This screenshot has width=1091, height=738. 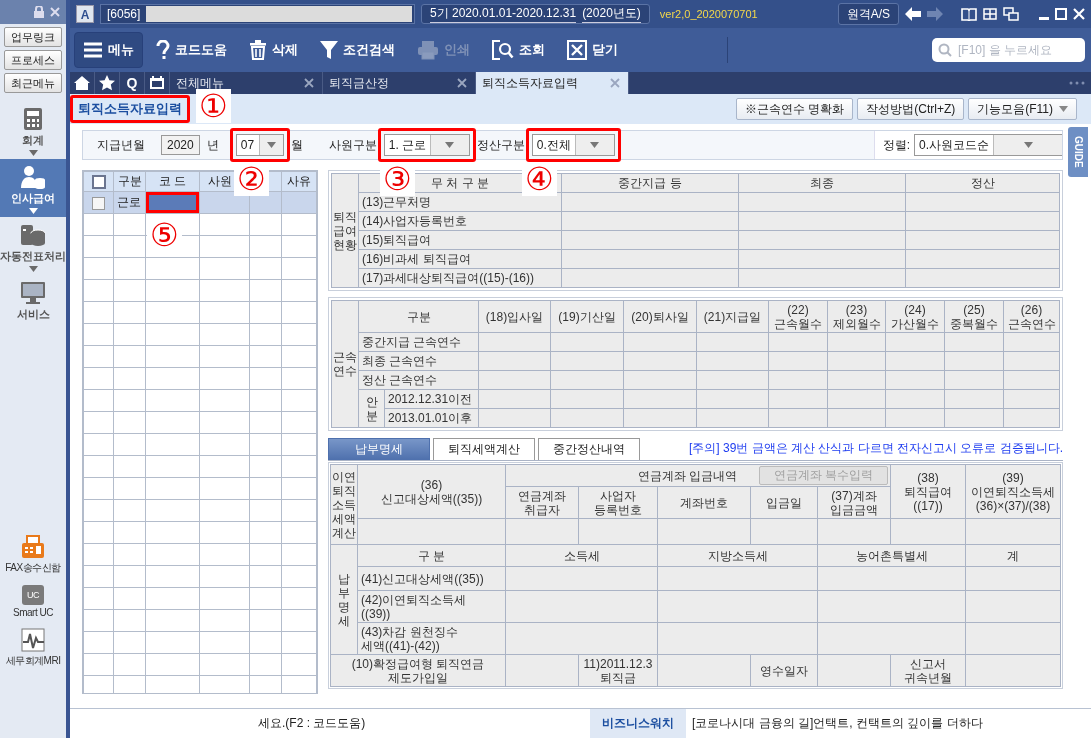 What do you see at coordinates (180, 145) in the screenshot?
I see `year-field: 2020` at bounding box center [180, 145].